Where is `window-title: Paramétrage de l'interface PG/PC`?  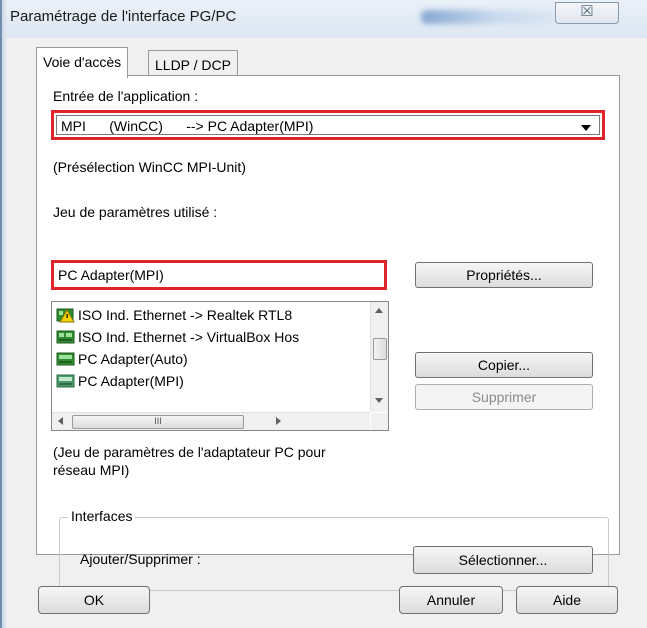 window-title: Paramétrage de l'interface PG/PC is located at coordinates (123, 16).